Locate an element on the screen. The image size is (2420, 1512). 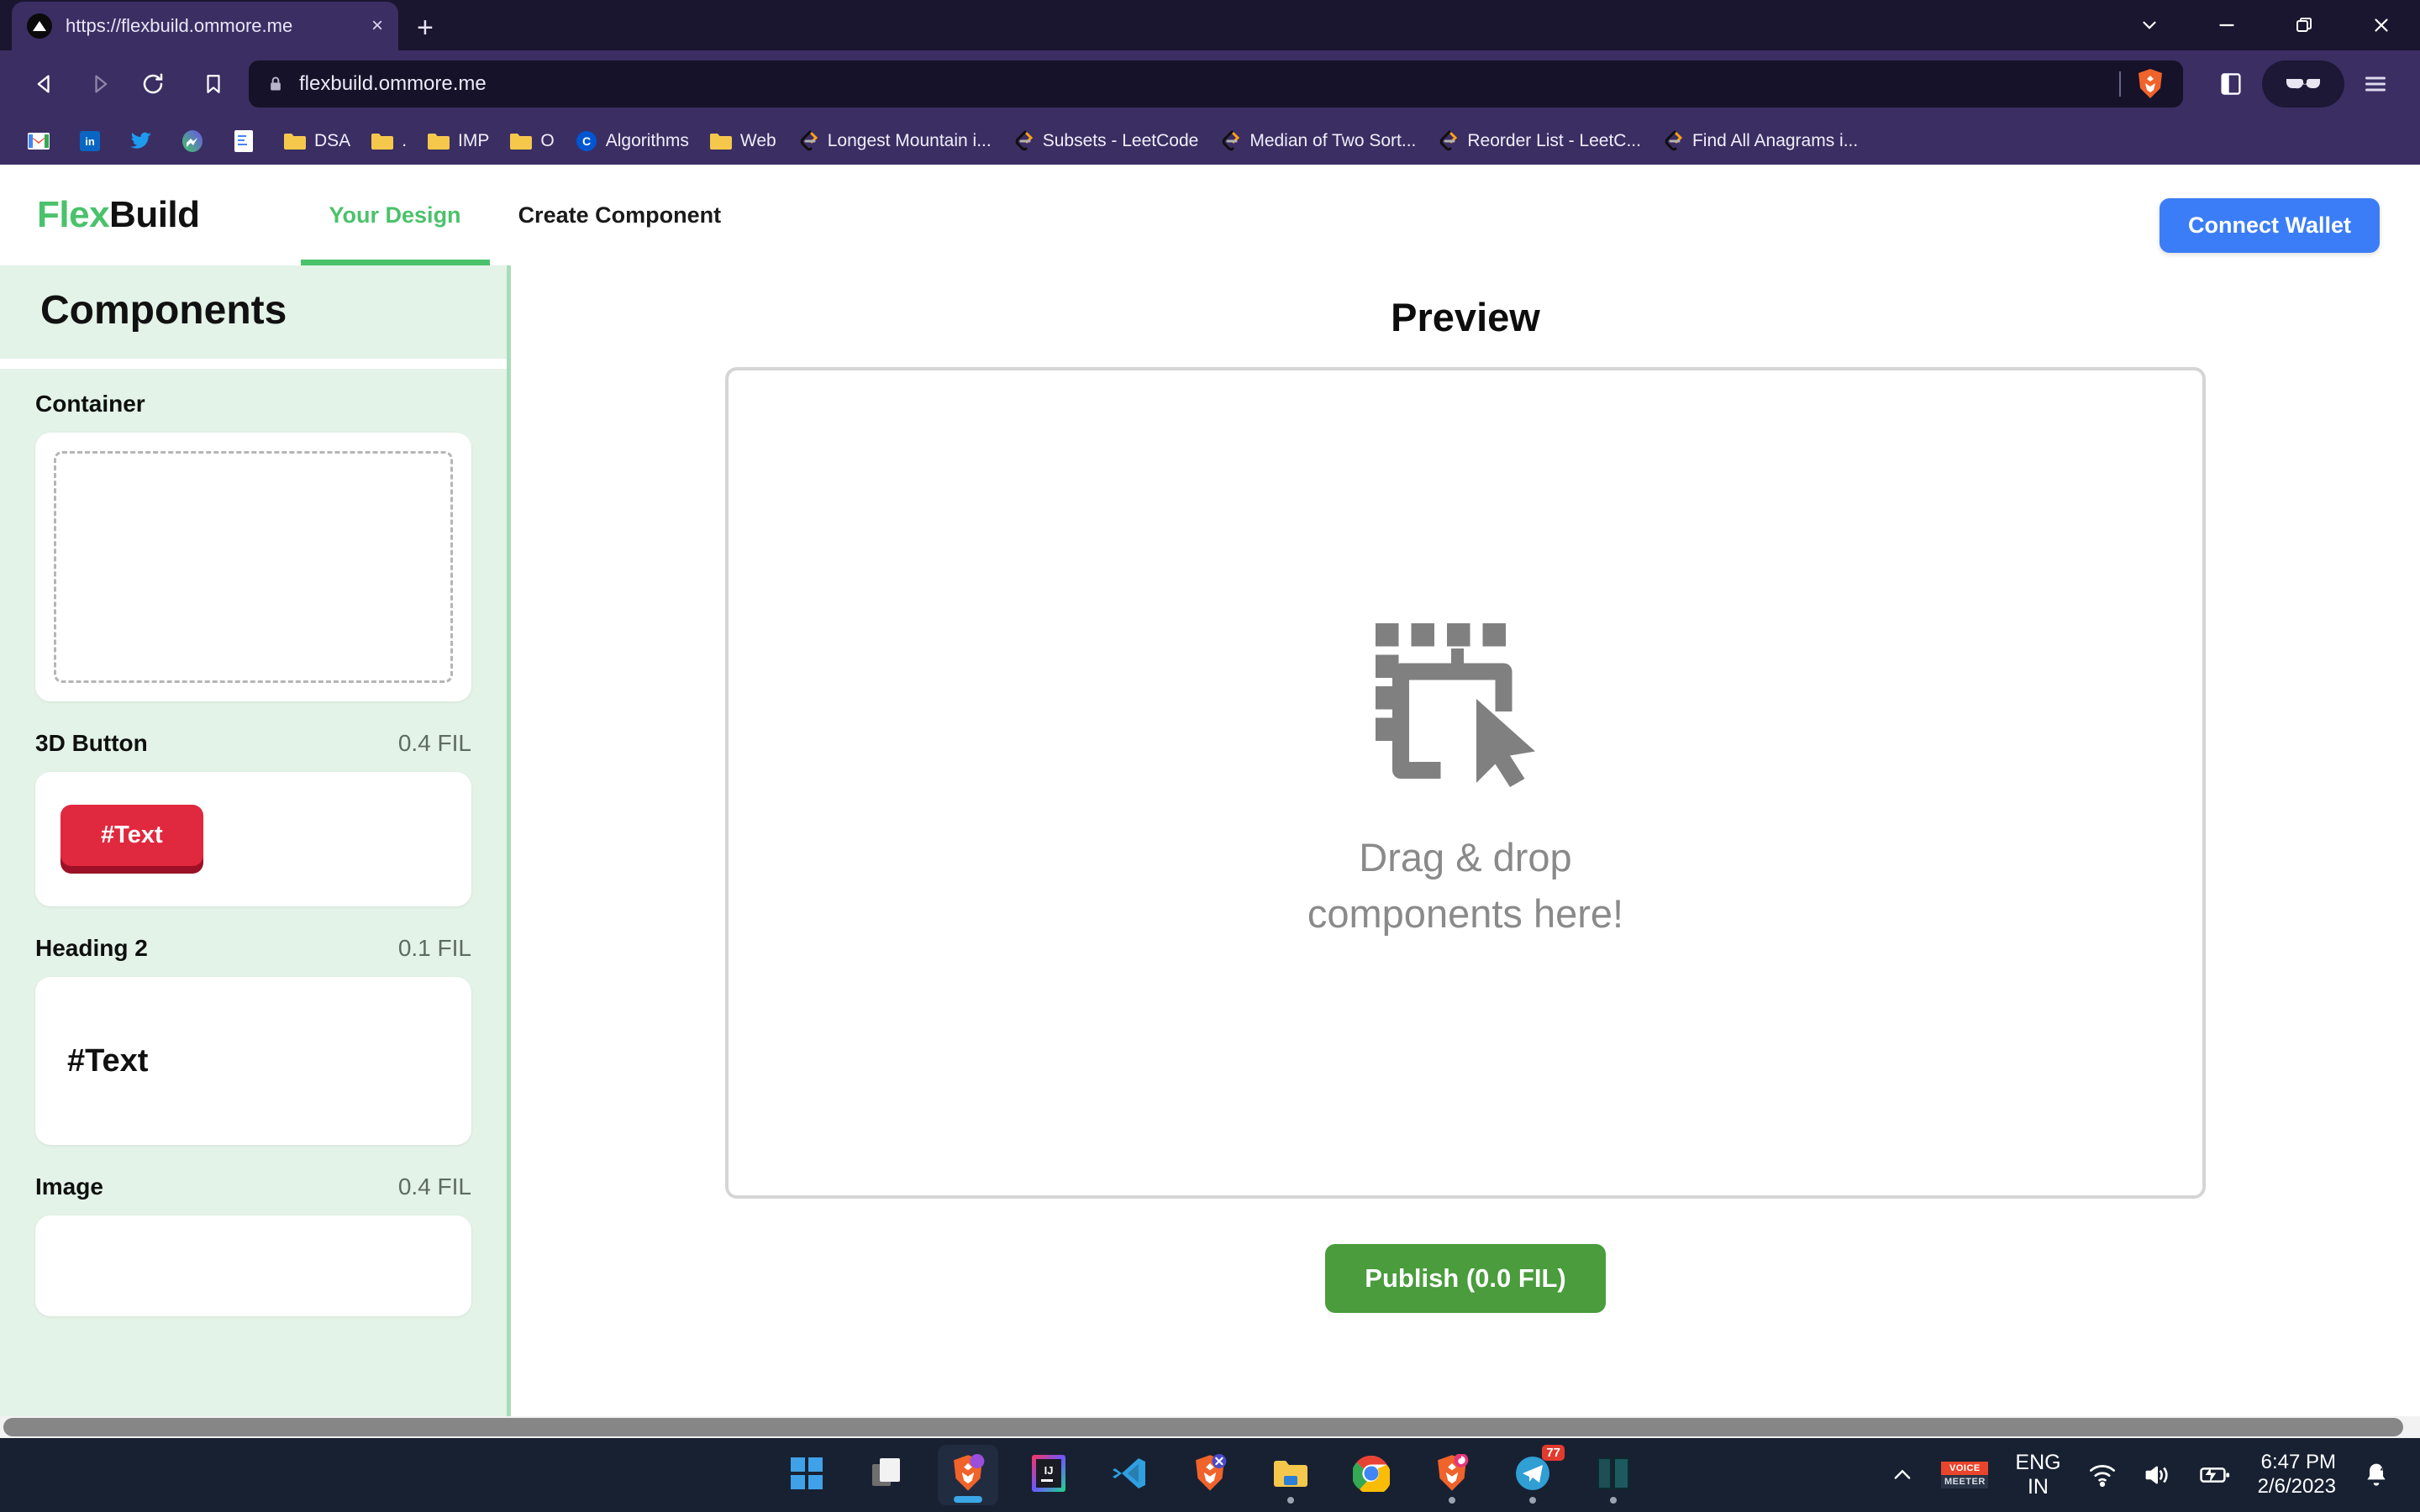
leetcode-icon is located at coordinates (1023, 141).